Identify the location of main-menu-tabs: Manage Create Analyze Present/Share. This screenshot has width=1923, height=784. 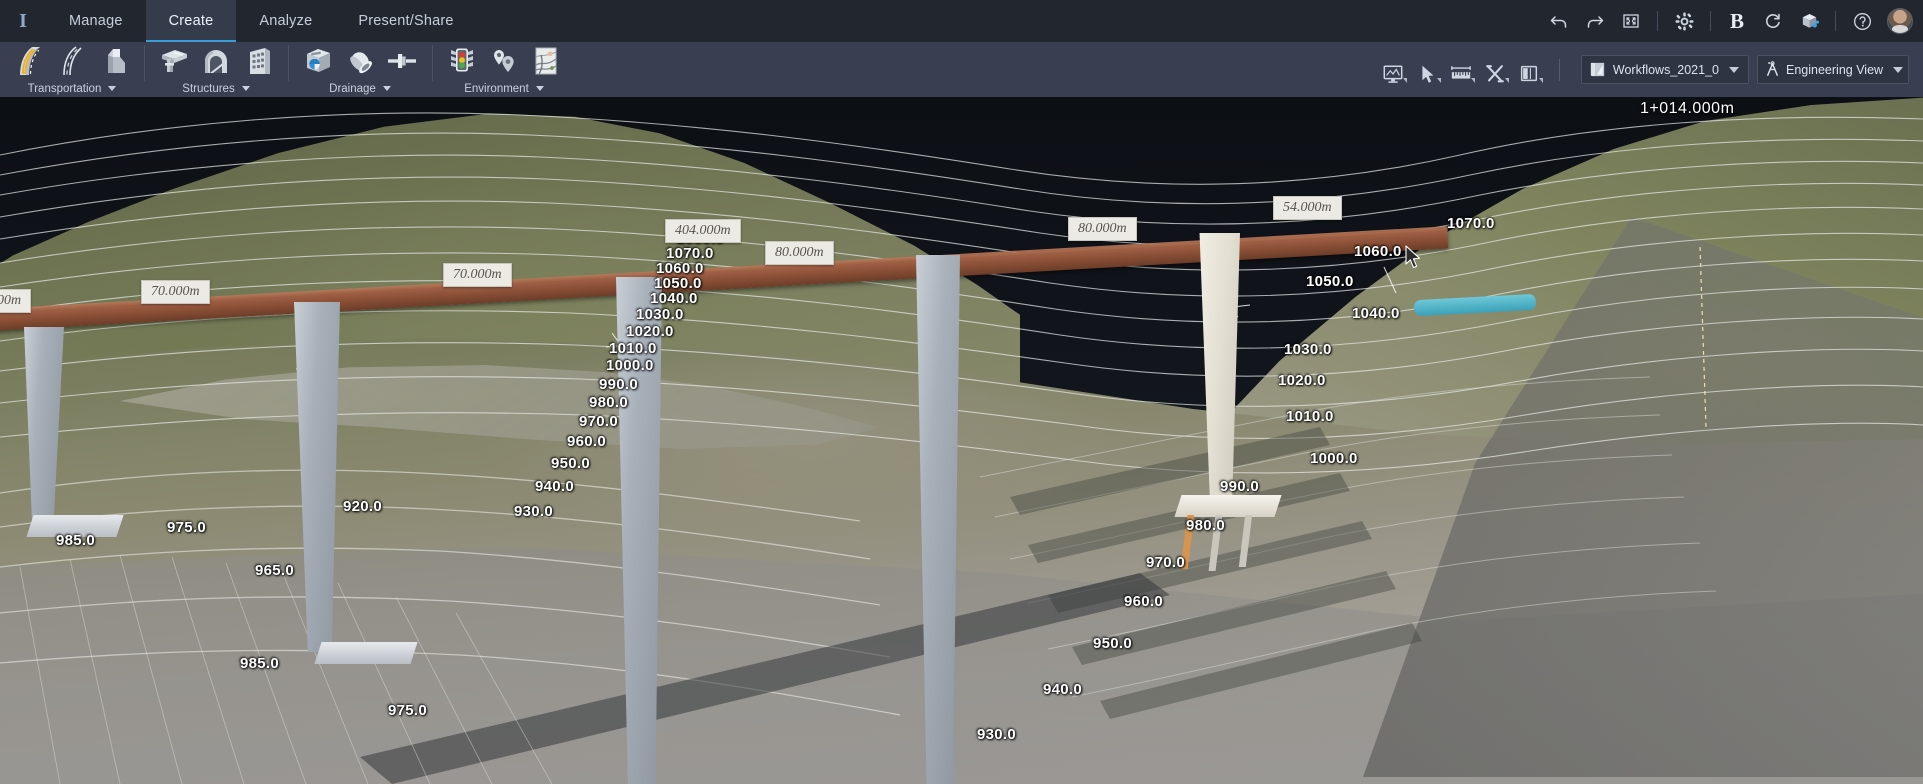
(261, 21).